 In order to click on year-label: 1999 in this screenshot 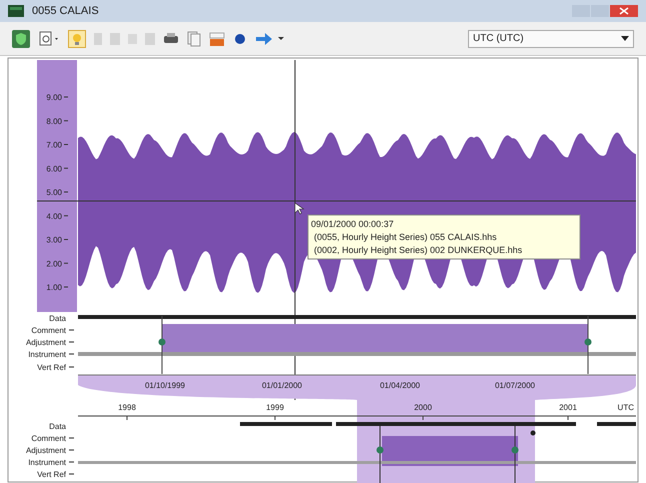, I will do `click(275, 407)`.